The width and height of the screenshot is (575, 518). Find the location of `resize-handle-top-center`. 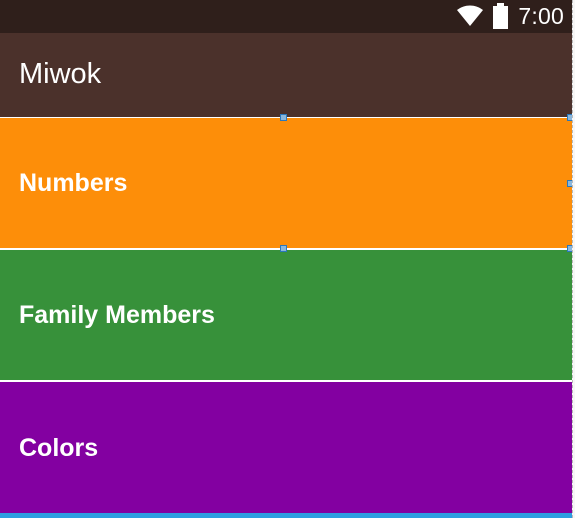

resize-handle-top-center is located at coordinates (283, 117).